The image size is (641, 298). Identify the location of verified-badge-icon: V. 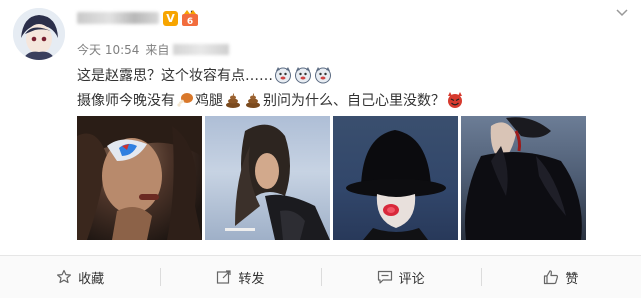
(170, 18).